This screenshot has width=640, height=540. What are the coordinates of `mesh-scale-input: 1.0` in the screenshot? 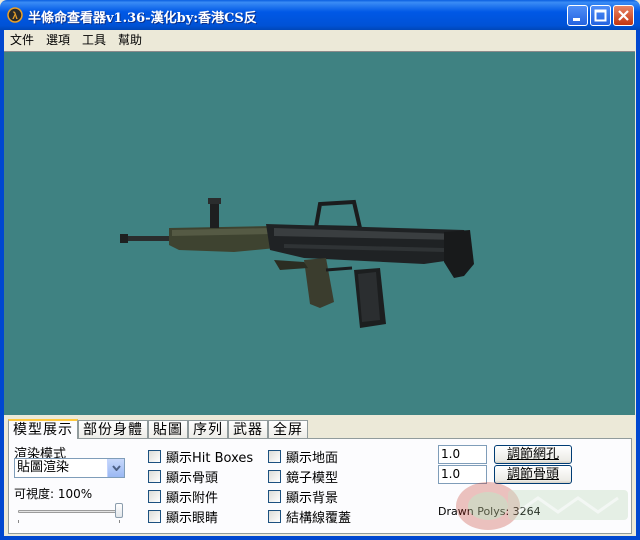 It's located at (462, 454).